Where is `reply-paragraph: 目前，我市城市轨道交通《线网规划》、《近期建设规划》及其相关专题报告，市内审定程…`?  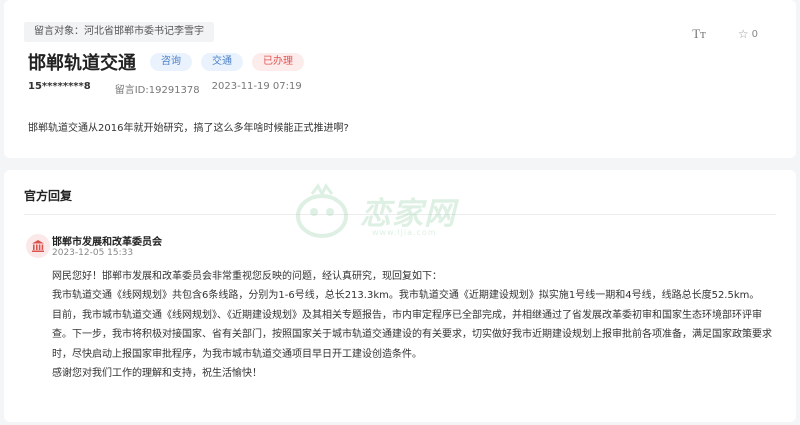 reply-paragraph: 目前，我市城市轨道交通《线网规划》、《近期建设规划》及其相关专题报告，市内审定程… is located at coordinates (412, 334).